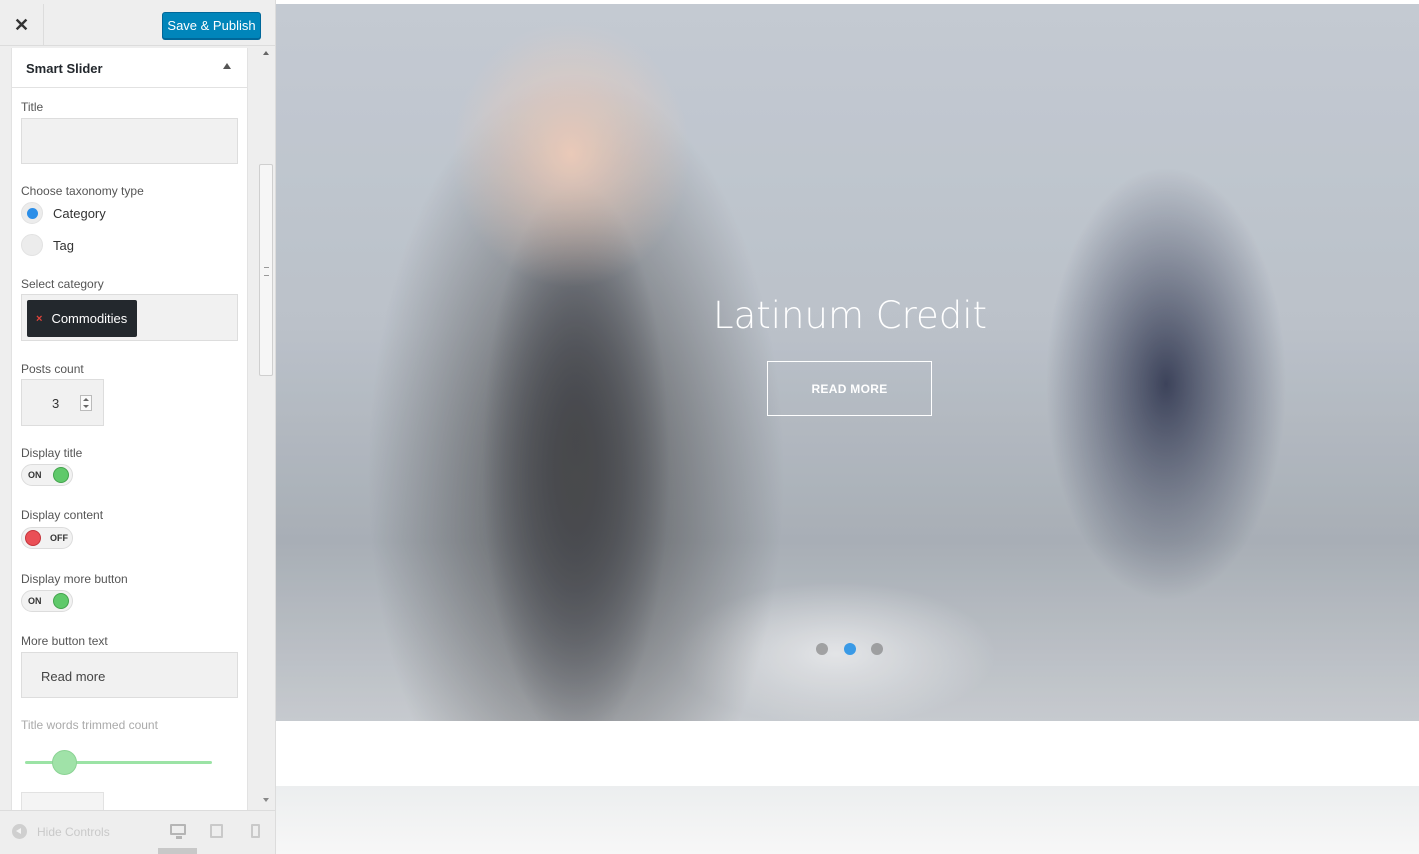  I want to click on toggle-state-text: OFF, so click(59, 538).